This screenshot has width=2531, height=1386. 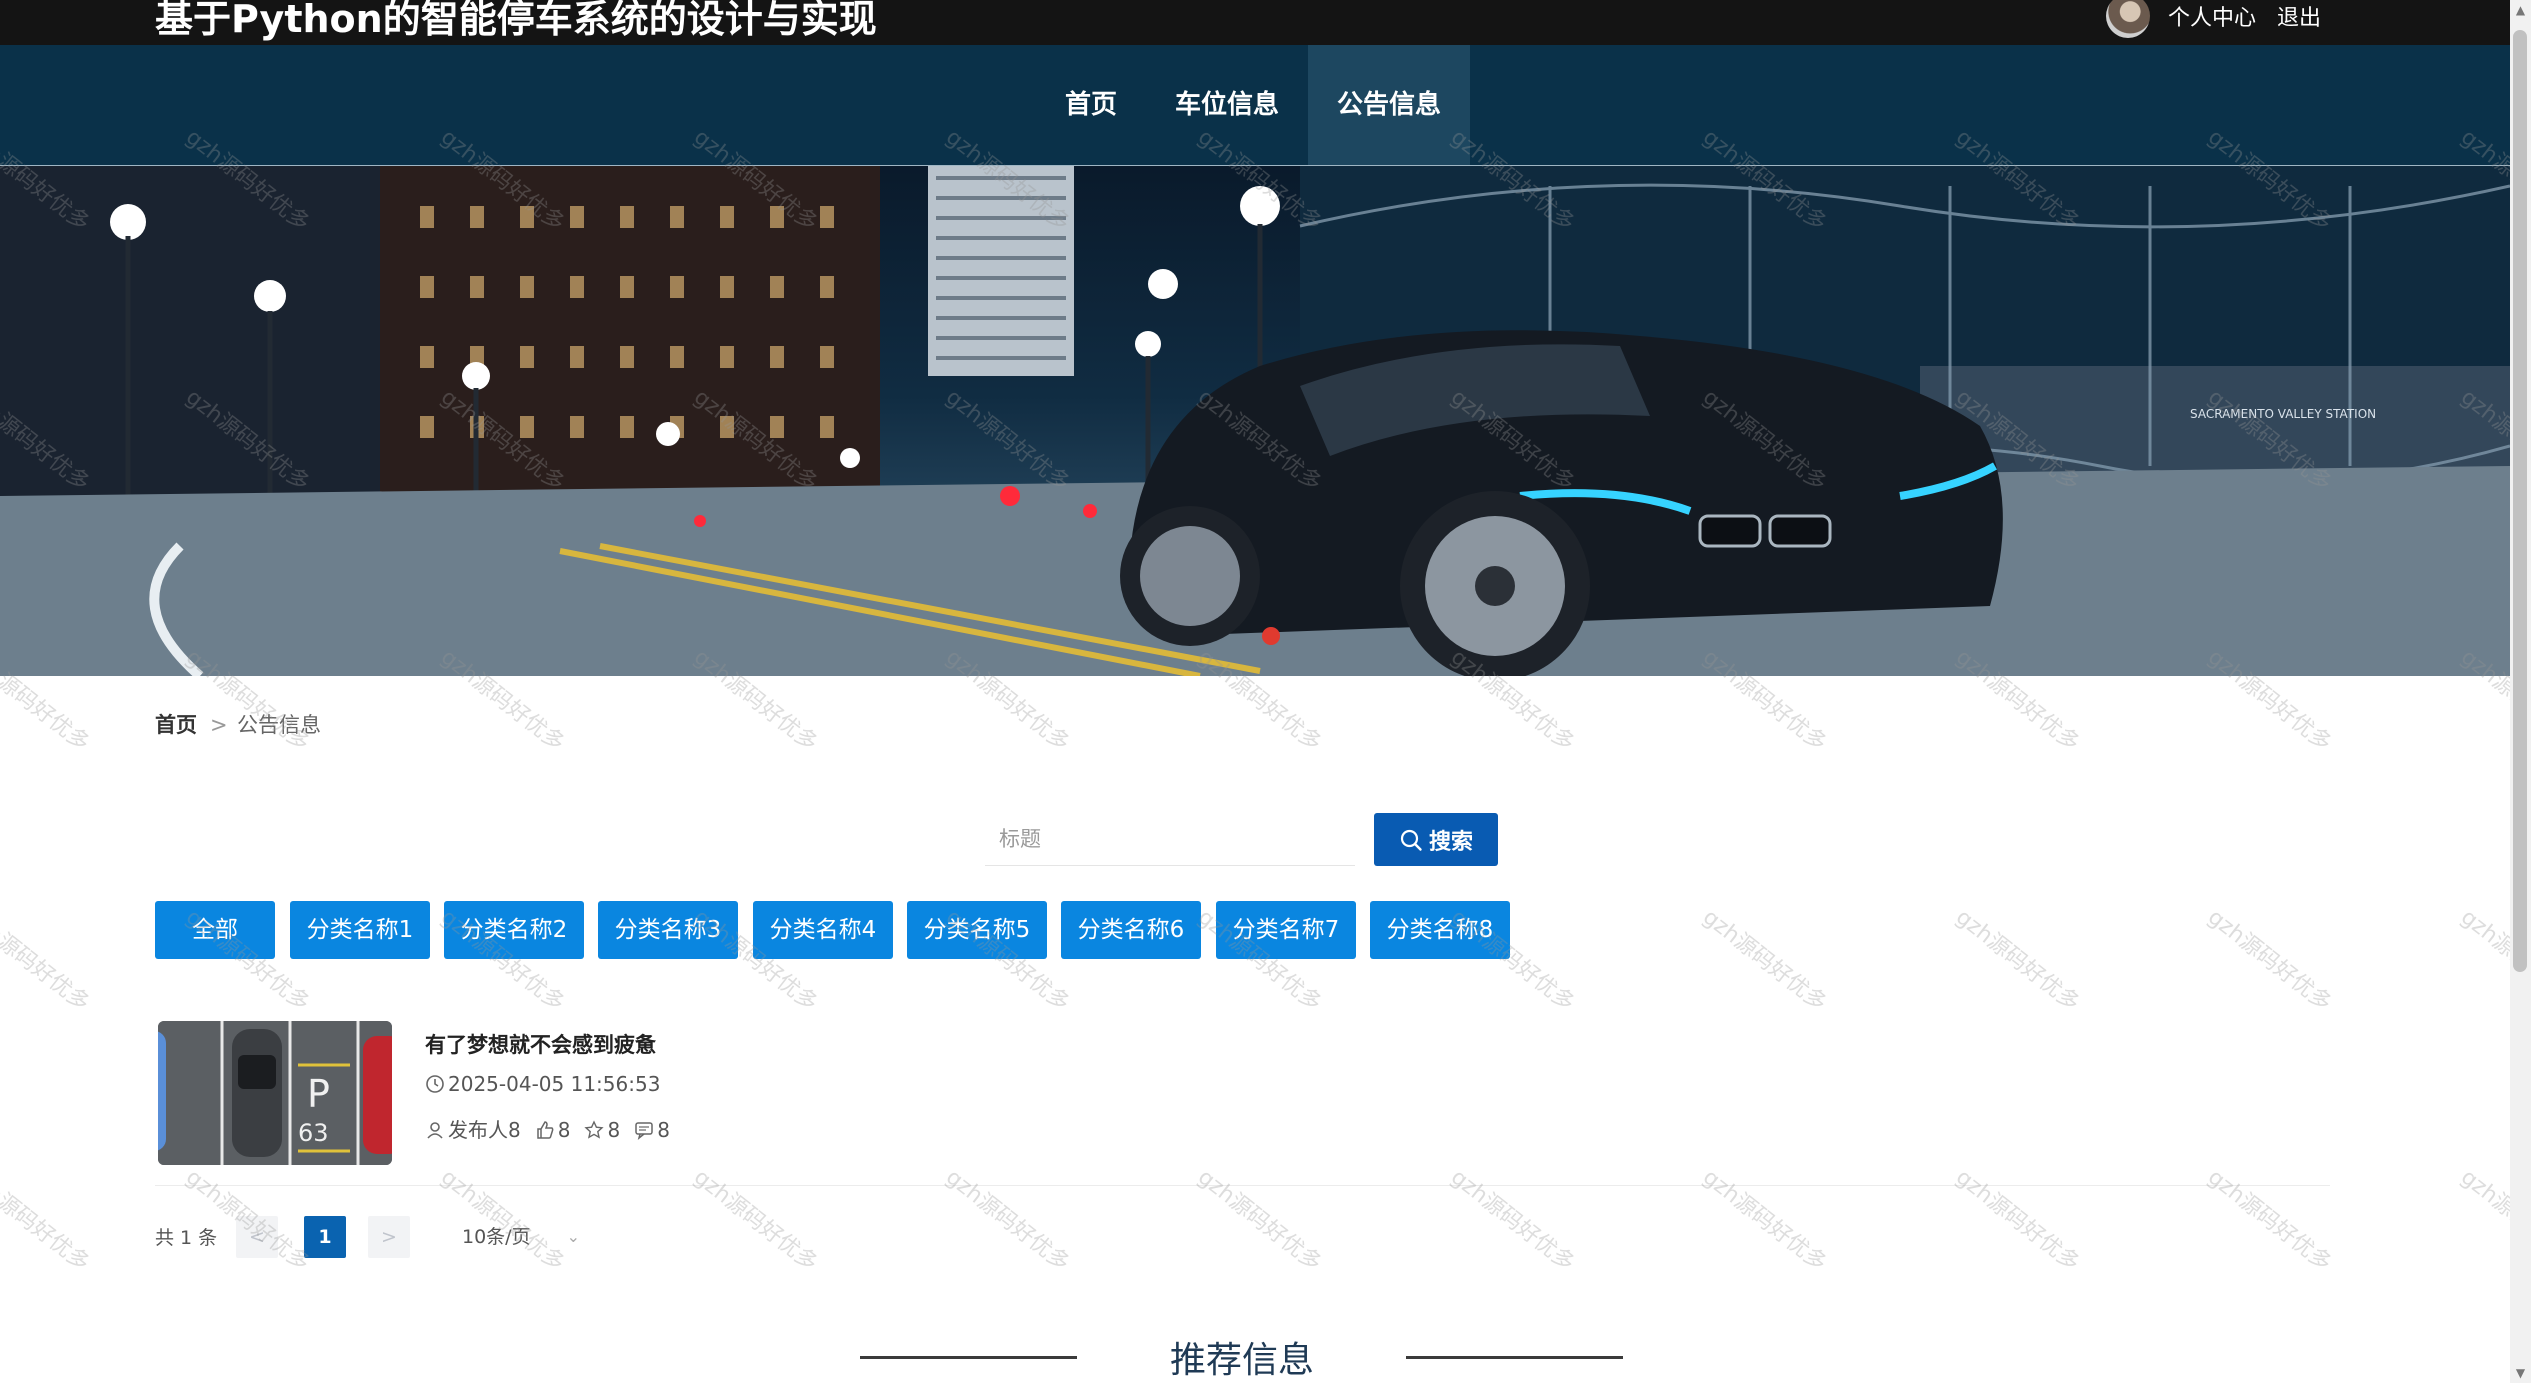 What do you see at coordinates (389, 1237) in the screenshot?
I see `pagination-next-button: >` at bounding box center [389, 1237].